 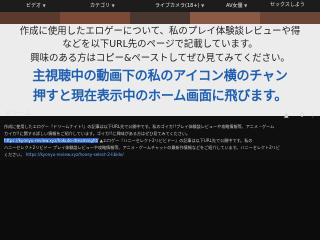 What do you see at coordinates (102, 6) in the screenshot?
I see `nav-item-categories: カテゴリ ▼` at bounding box center [102, 6].